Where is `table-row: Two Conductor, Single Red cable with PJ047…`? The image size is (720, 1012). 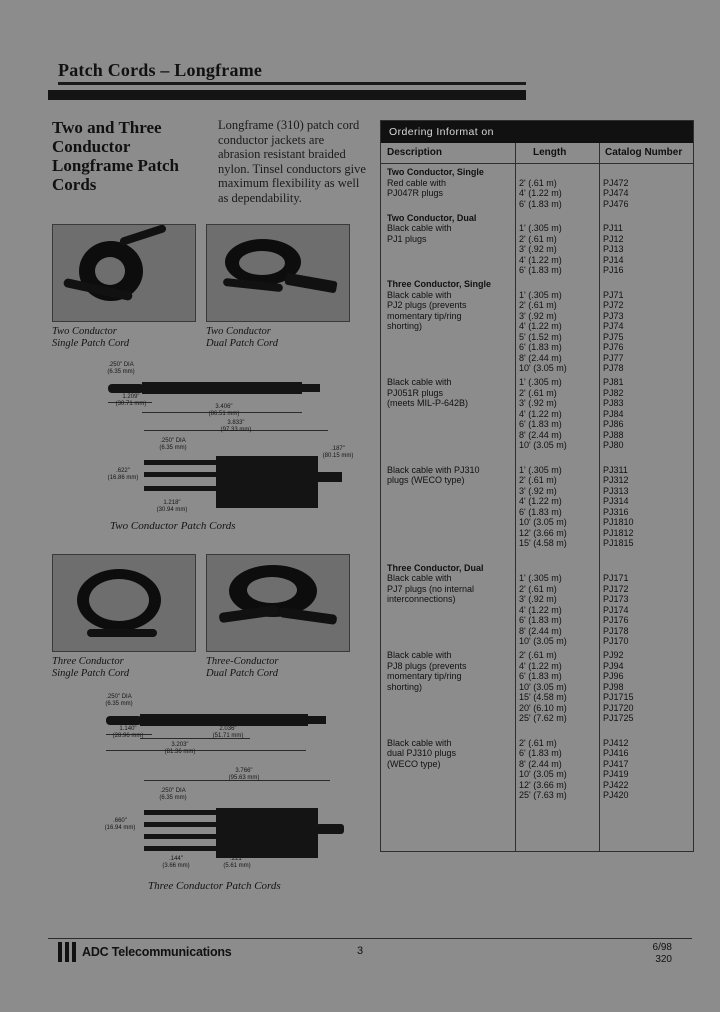
table-row: Two Conductor, Single Red cable with PJ047… is located at coordinates (537, 190).